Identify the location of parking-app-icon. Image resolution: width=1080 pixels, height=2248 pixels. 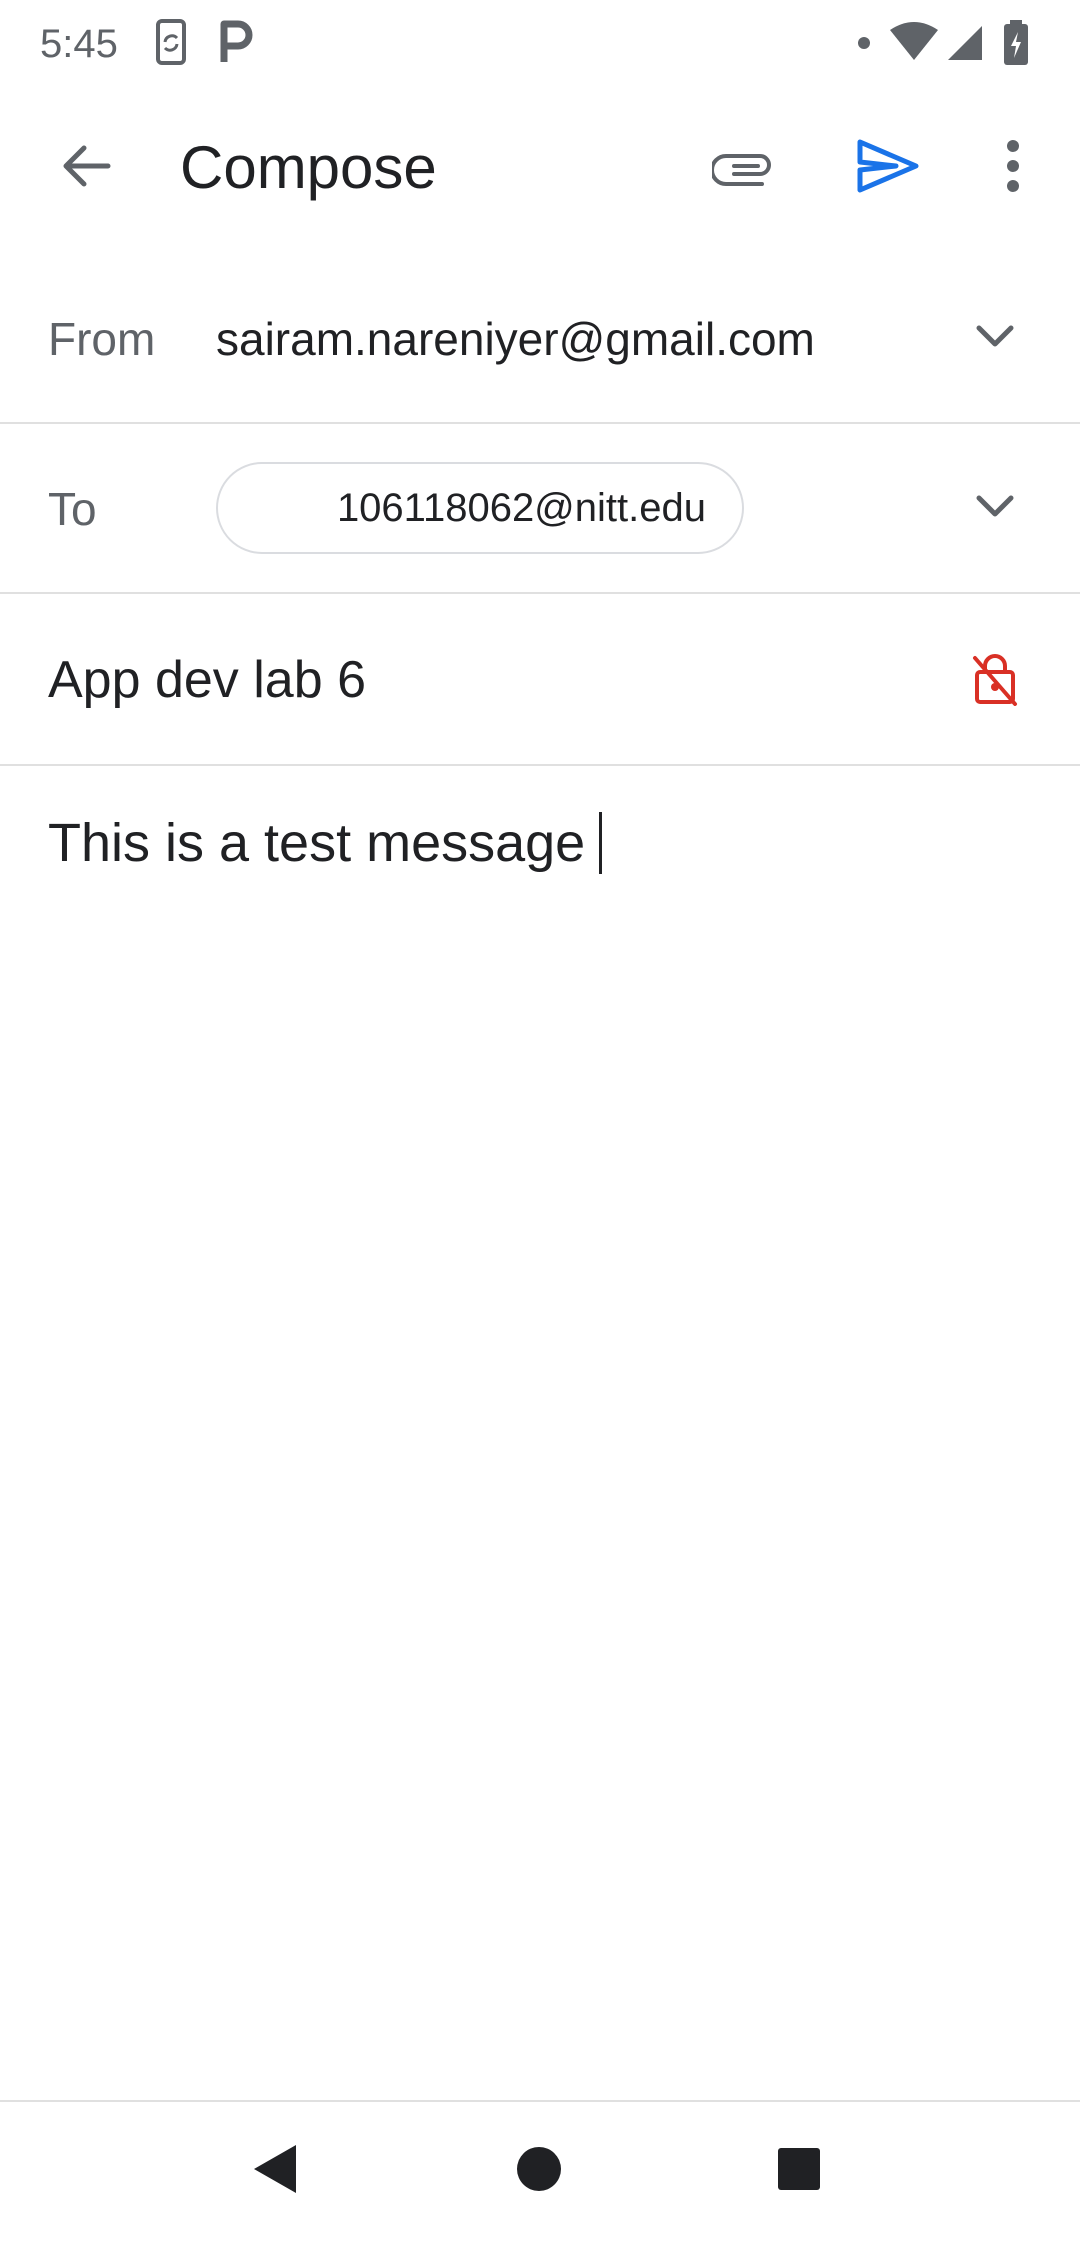
(236, 45).